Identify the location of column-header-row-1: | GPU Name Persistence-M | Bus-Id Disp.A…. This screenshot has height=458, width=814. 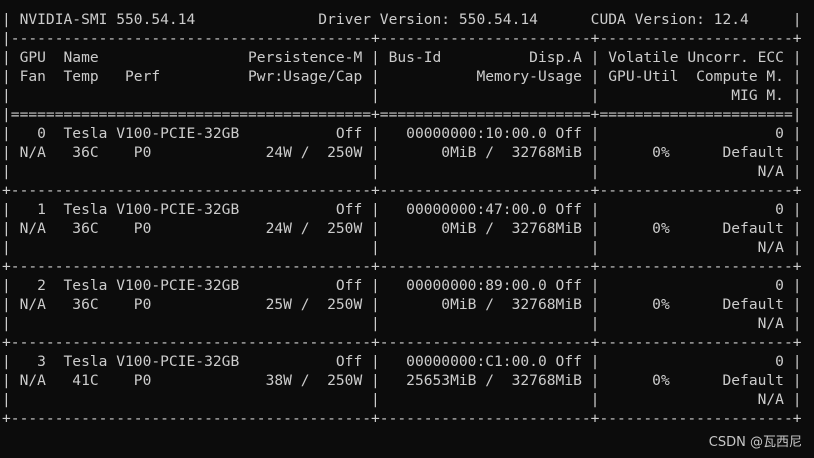
(402, 57).